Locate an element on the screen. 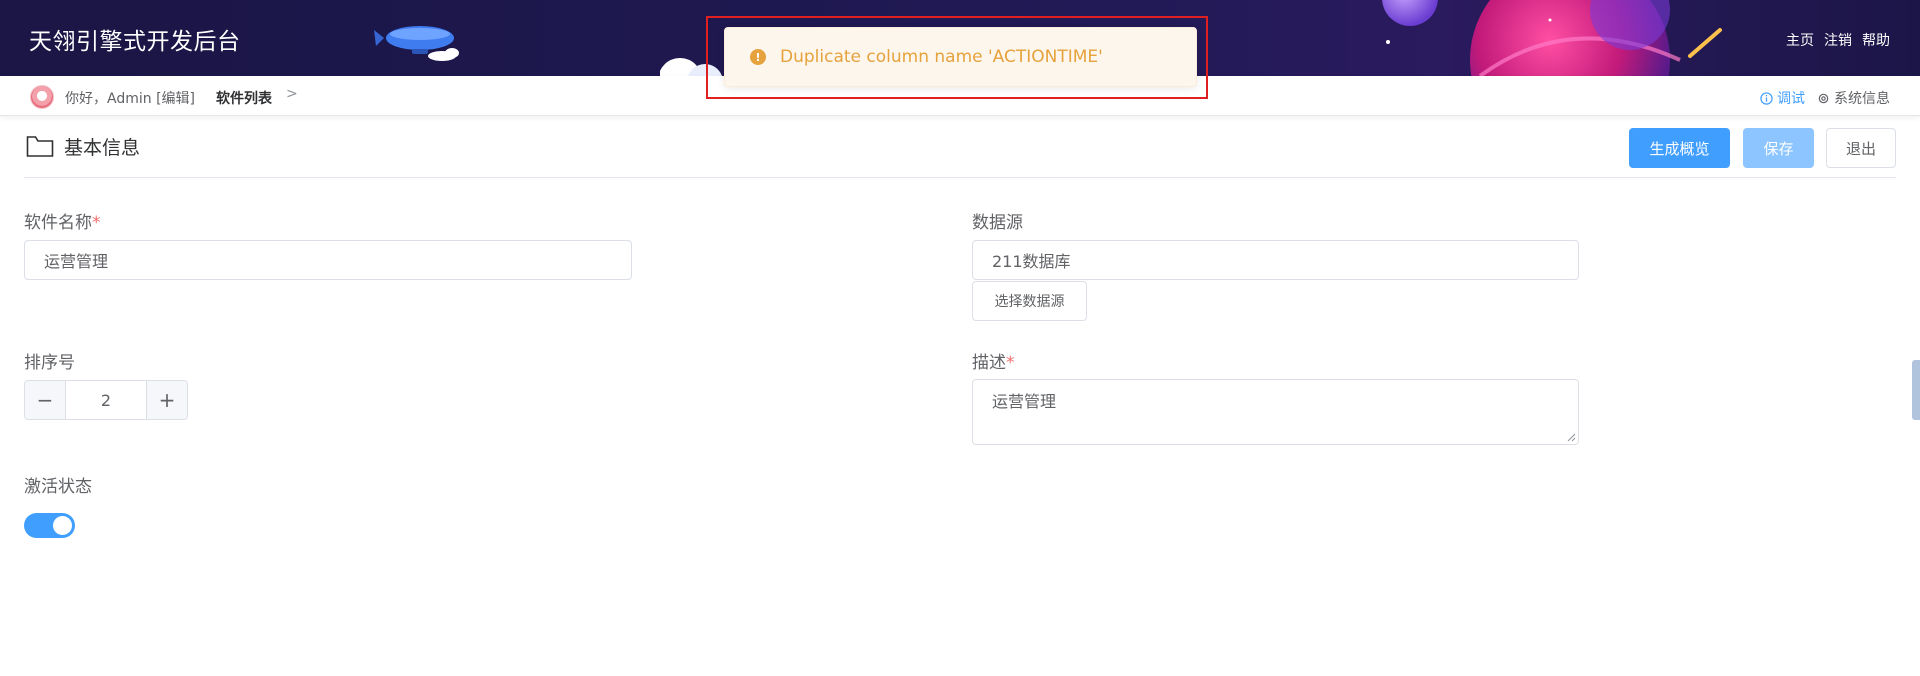  description-textarea: 运营管理 is located at coordinates (1275, 412).